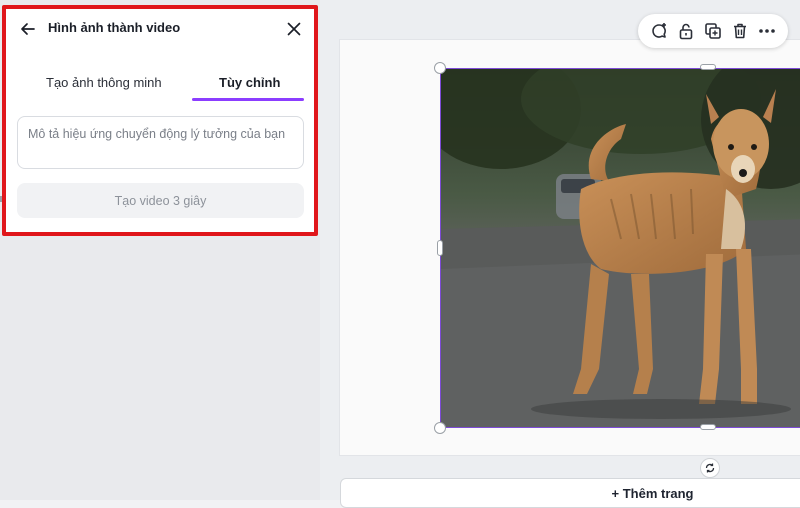 The width and height of the screenshot is (800, 508). What do you see at coordinates (686, 31) in the screenshot?
I see `lock-icon` at bounding box center [686, 31].